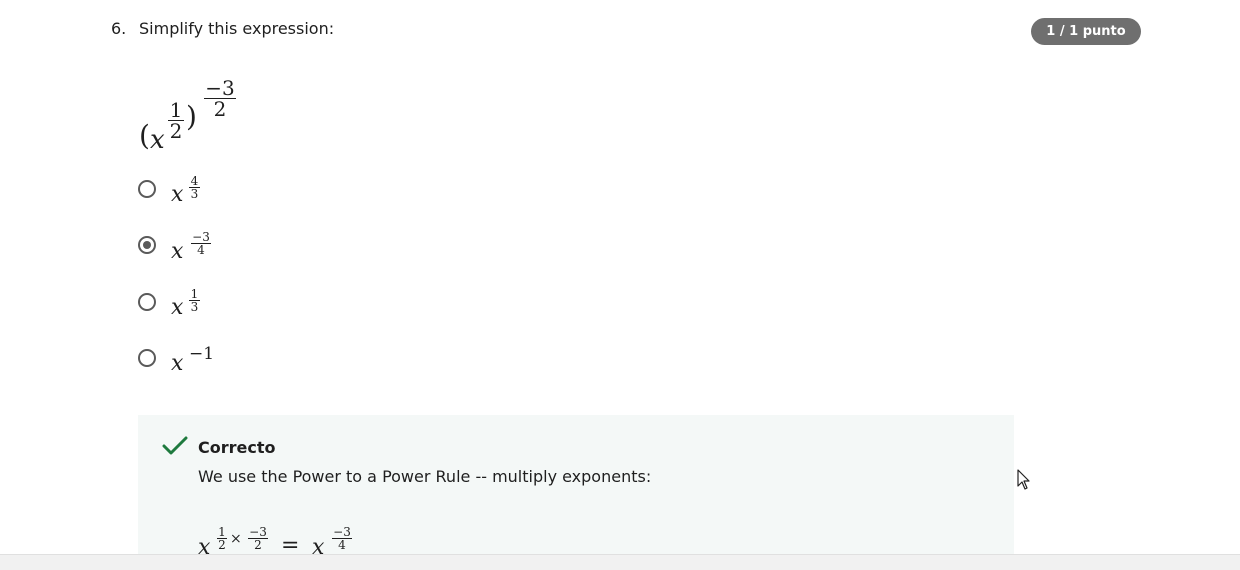 Image resolution: width=1240 pixels, height=570 pixels. I want to click on option-2-den: 4, so click(201, 250).